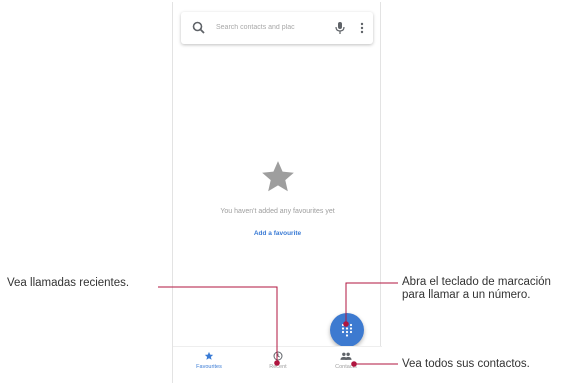 This screenshot has height=383, width=585. Describe the element at coordinates (466, 295) in the screenshot. I see `callout-dialpad-line2: para llamar a un número.` at that location.